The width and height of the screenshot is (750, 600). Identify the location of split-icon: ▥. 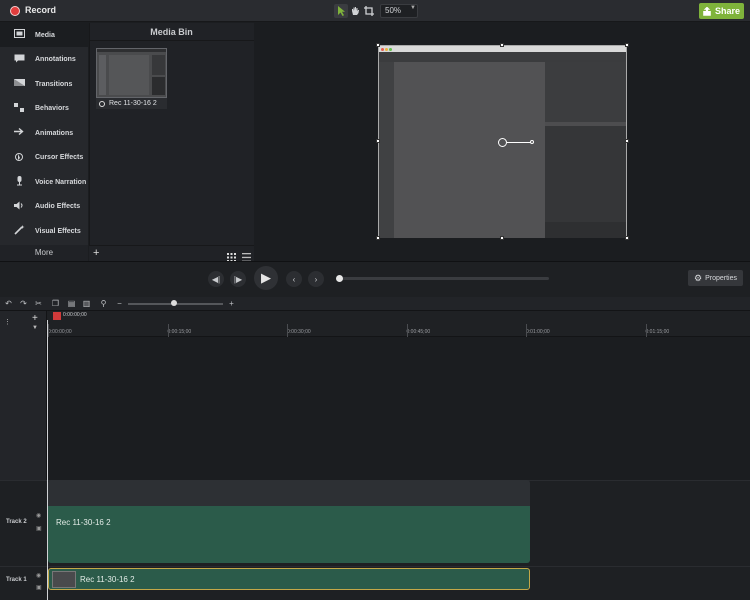
(86, 303).